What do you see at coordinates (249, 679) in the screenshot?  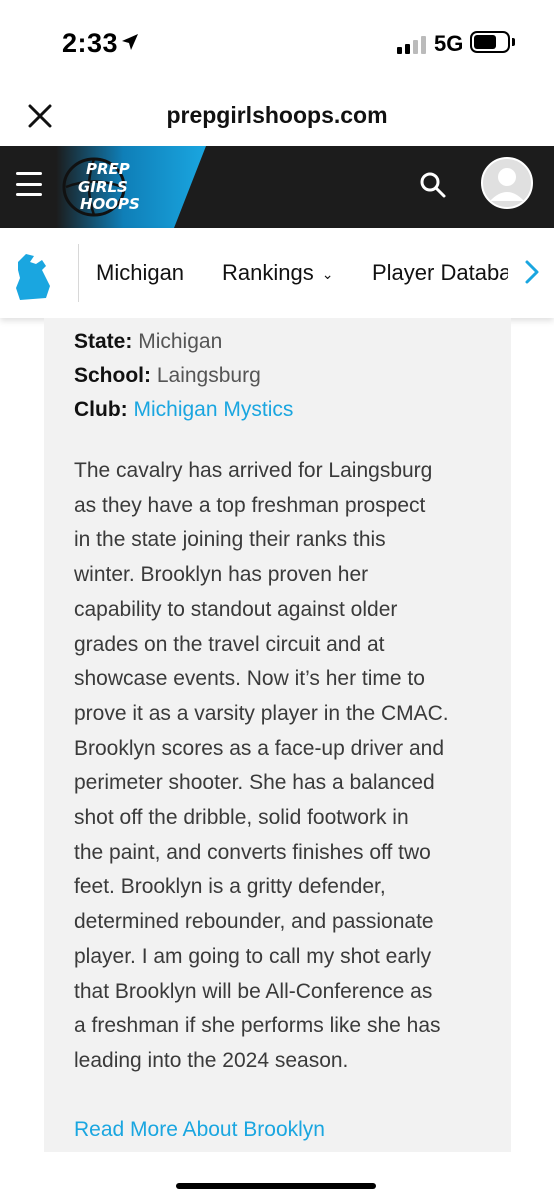 I see `bio-line: showcase events. Now it’s her time to` at bounding box center [249, 679].